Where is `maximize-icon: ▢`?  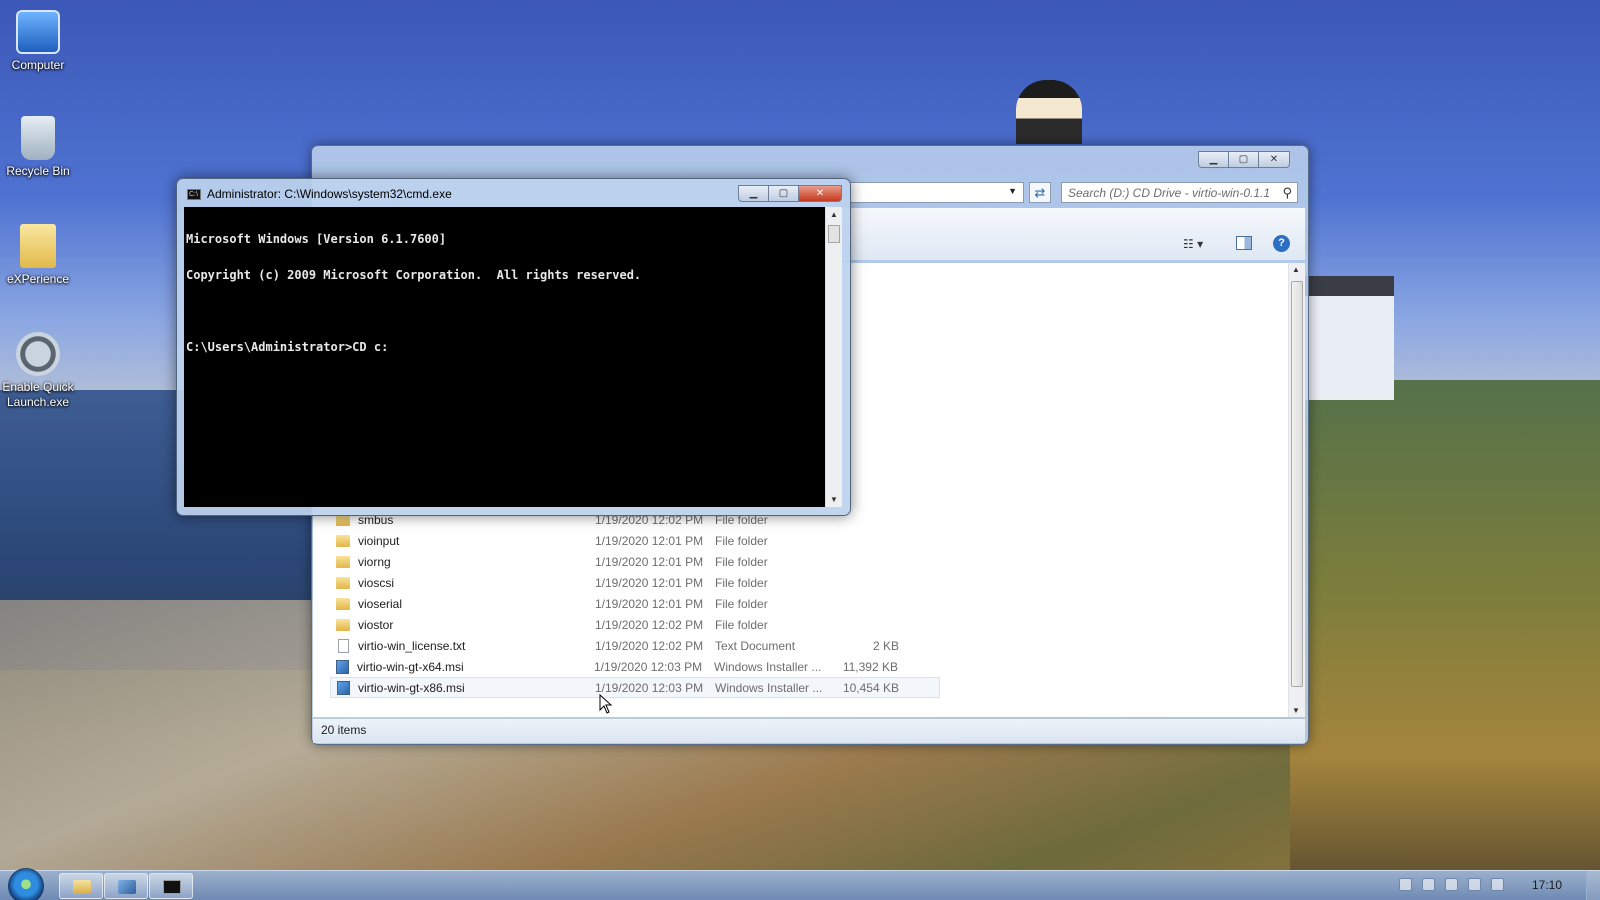 maximize-icon: ▢ is located at coordinates (1243, 159).